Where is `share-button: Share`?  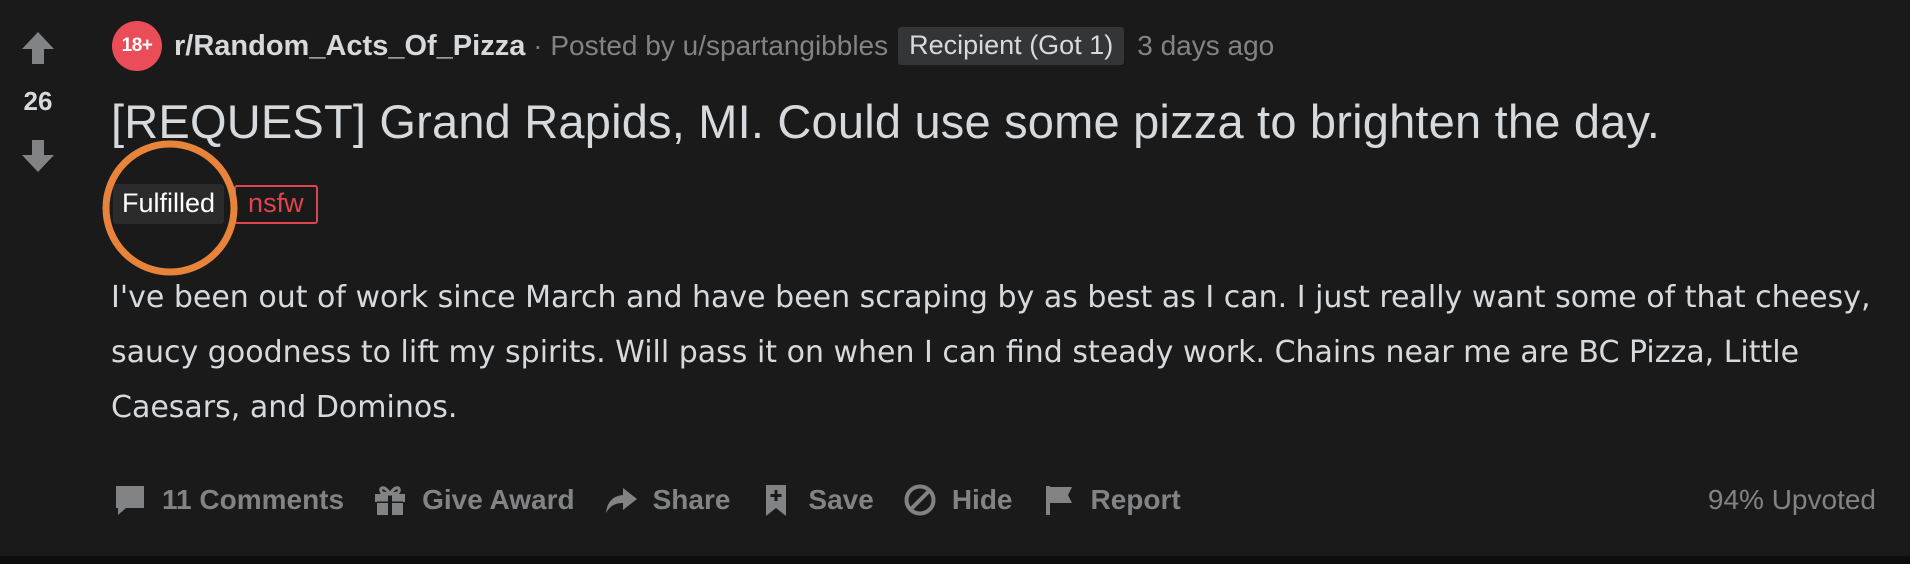 share-button: Share is located at coordinates (667, 500).